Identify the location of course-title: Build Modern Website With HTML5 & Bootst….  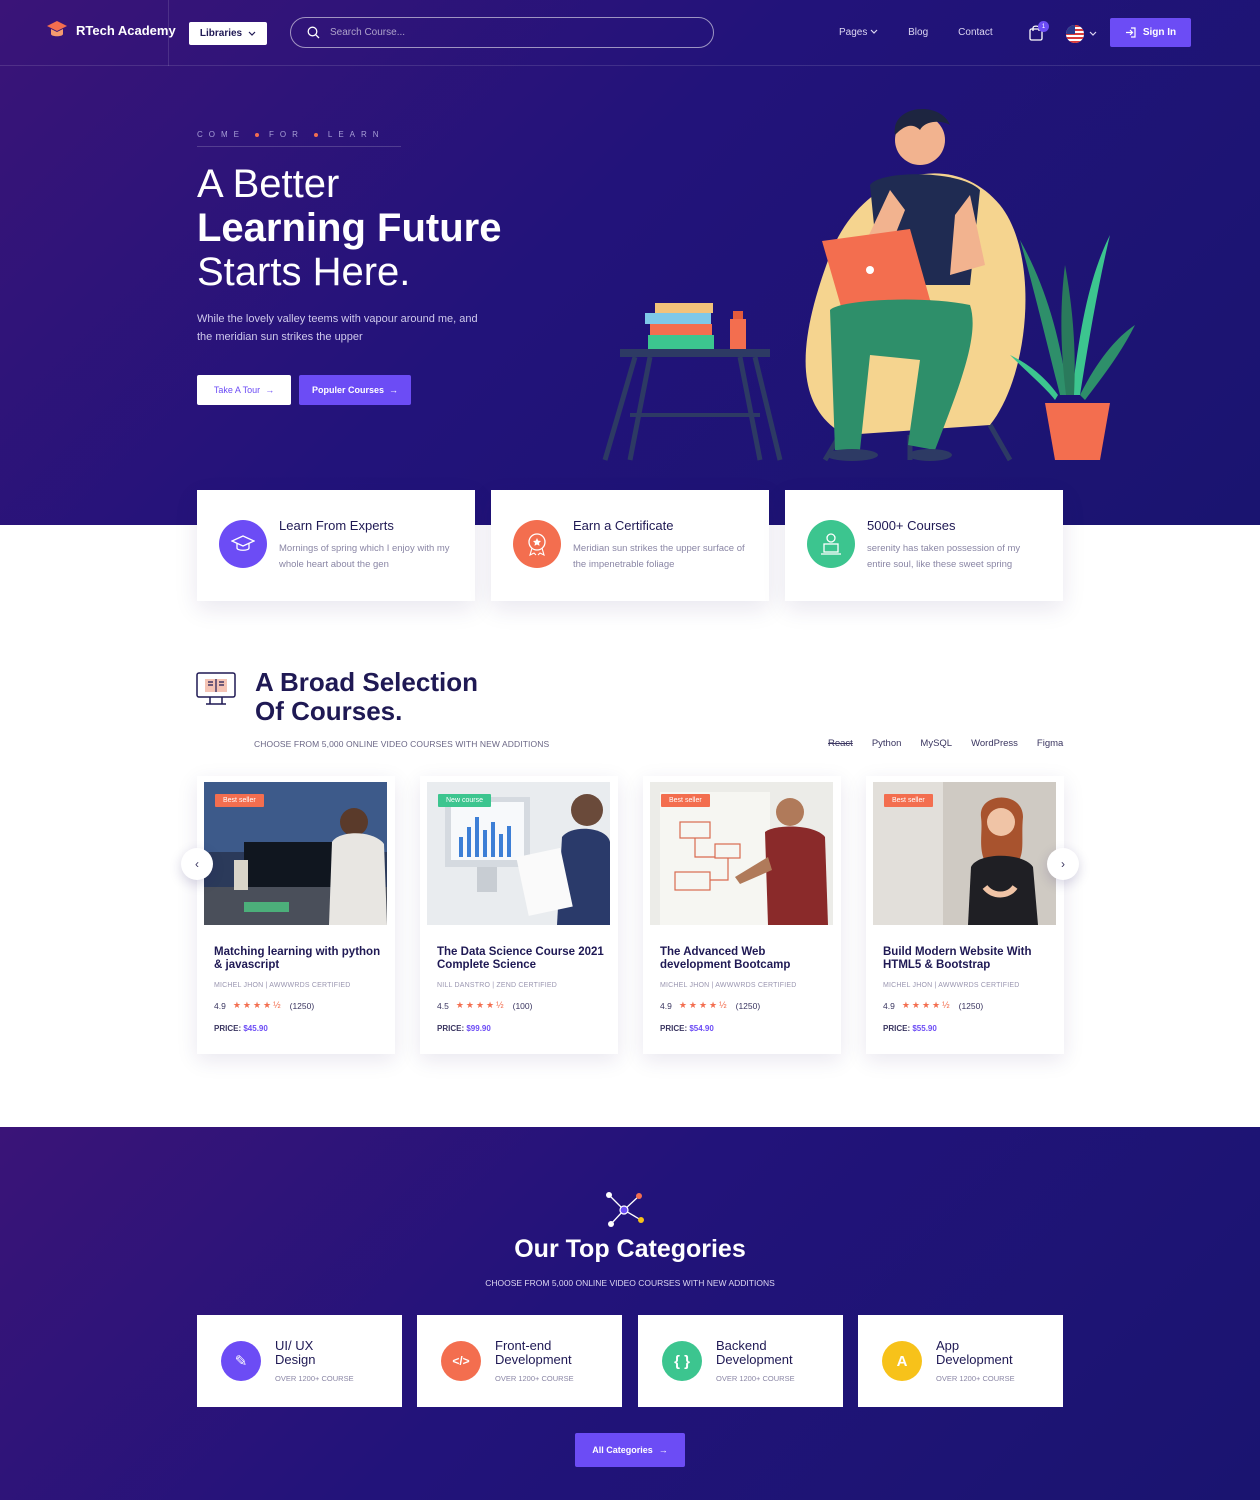
(968, 959).